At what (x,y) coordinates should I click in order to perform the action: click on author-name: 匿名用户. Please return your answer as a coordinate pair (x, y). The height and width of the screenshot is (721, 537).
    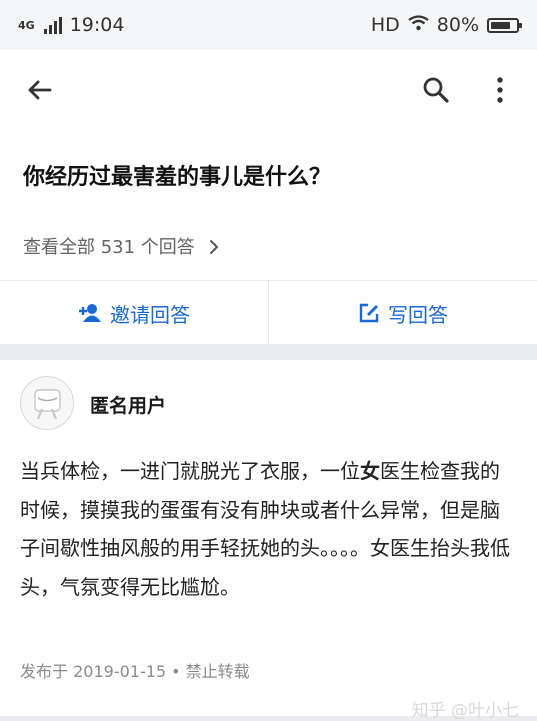
    Looking at the image, I should click on (128, 404).